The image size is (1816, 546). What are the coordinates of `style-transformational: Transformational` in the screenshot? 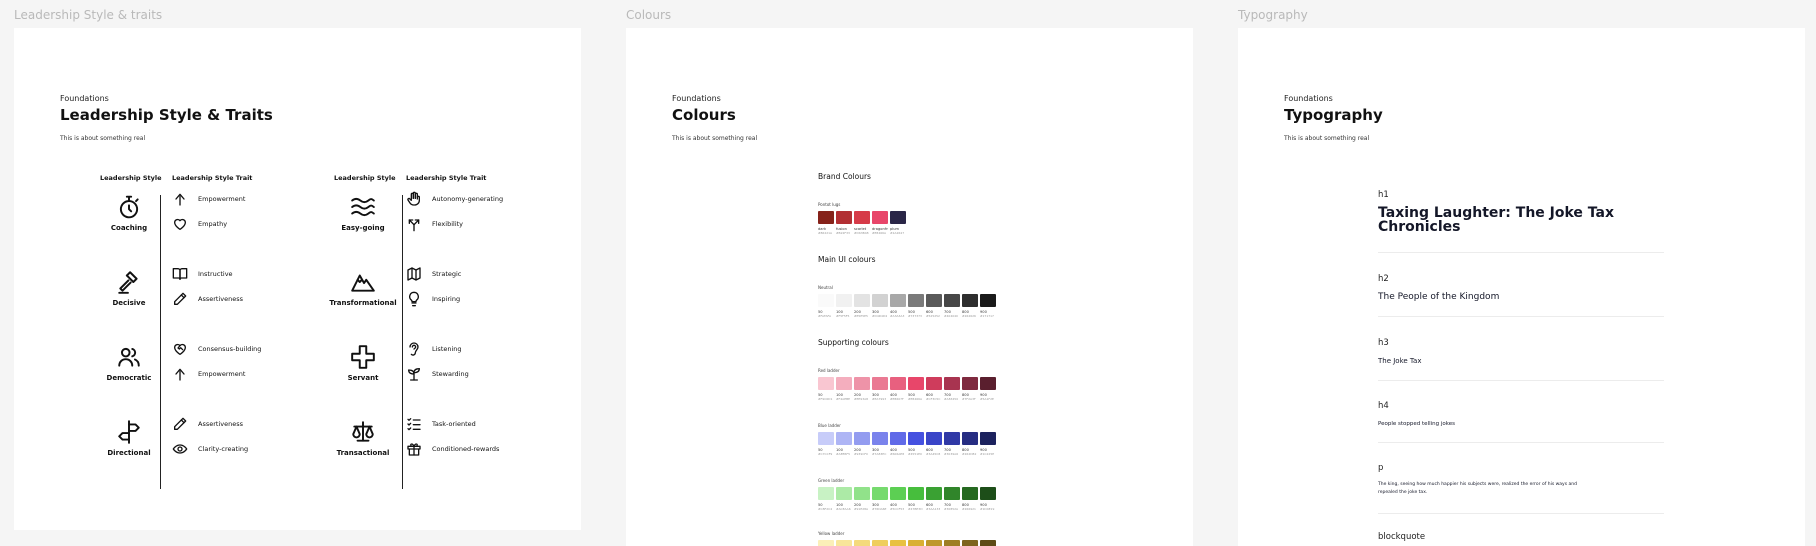 It's located at (363, 288).